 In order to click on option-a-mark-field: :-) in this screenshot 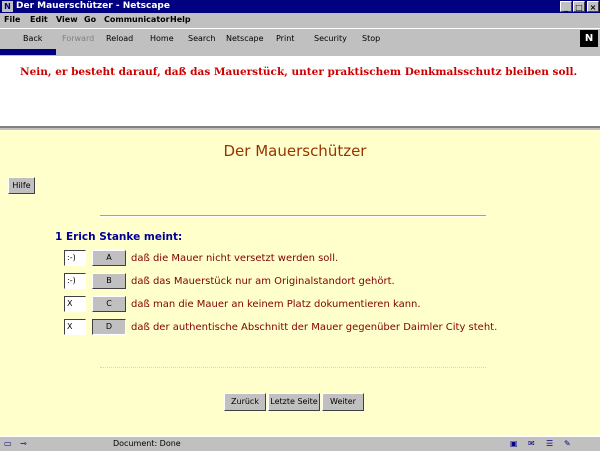, I will do `click(75, 258)`.